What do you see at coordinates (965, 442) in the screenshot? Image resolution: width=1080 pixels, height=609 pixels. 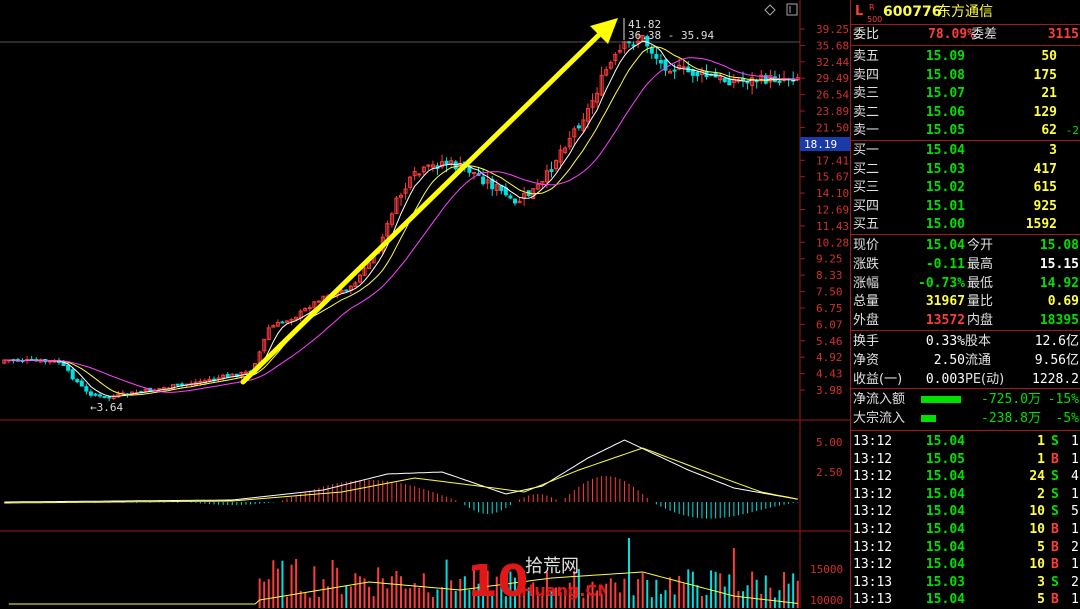 I see `tick-row: 13:12 15.04 1 S 1` at bounding box center [965, 442].